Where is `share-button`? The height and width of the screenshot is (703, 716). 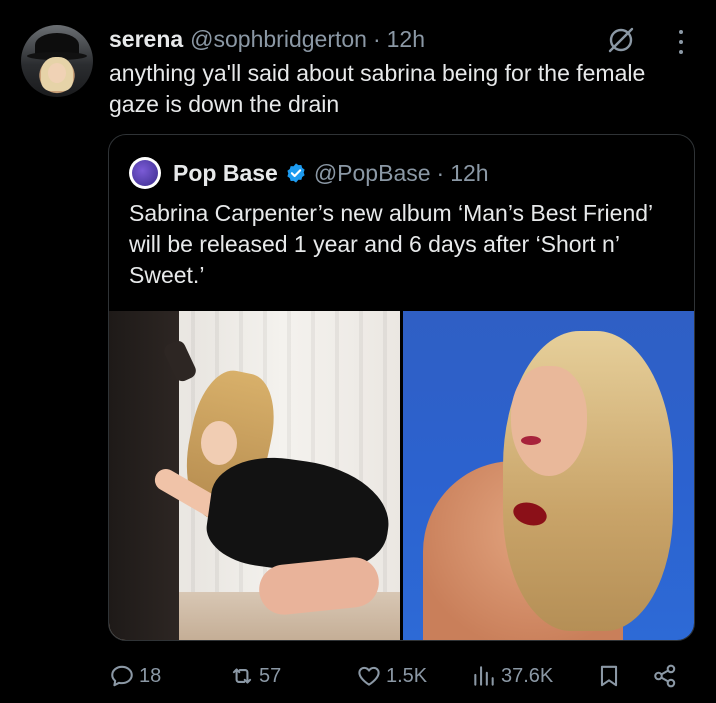
share-button is located at coordinates (667, 676).